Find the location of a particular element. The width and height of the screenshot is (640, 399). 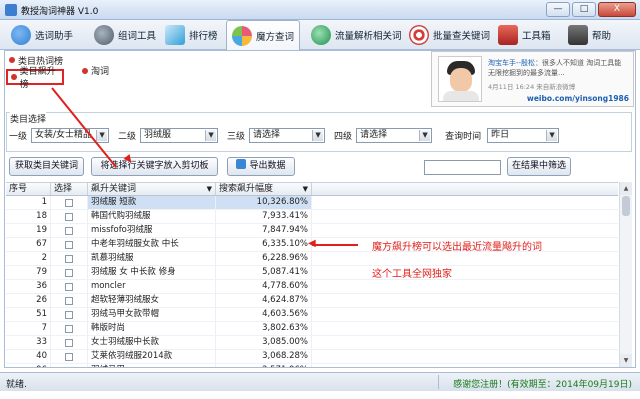

row-growth: 4,603.56% is located at coordinates (264, 314).